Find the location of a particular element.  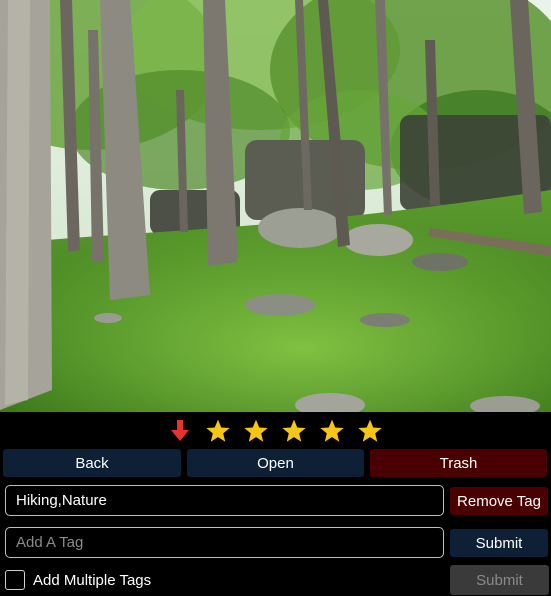

add-multiple-tags-checkbox is located at coordinates (15, 580).